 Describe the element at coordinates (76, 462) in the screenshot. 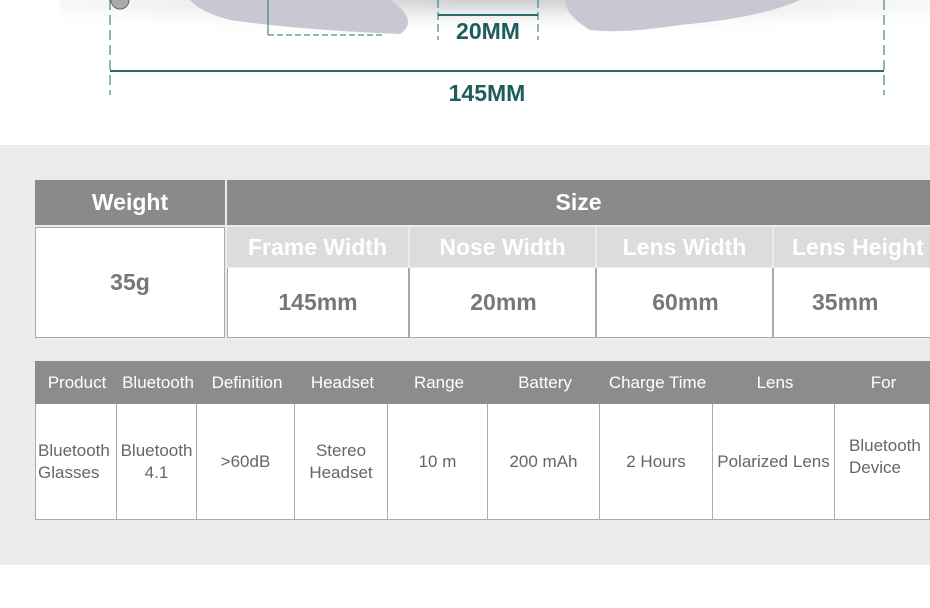

I see `value-product: Bluetooth Glasses` at that location.